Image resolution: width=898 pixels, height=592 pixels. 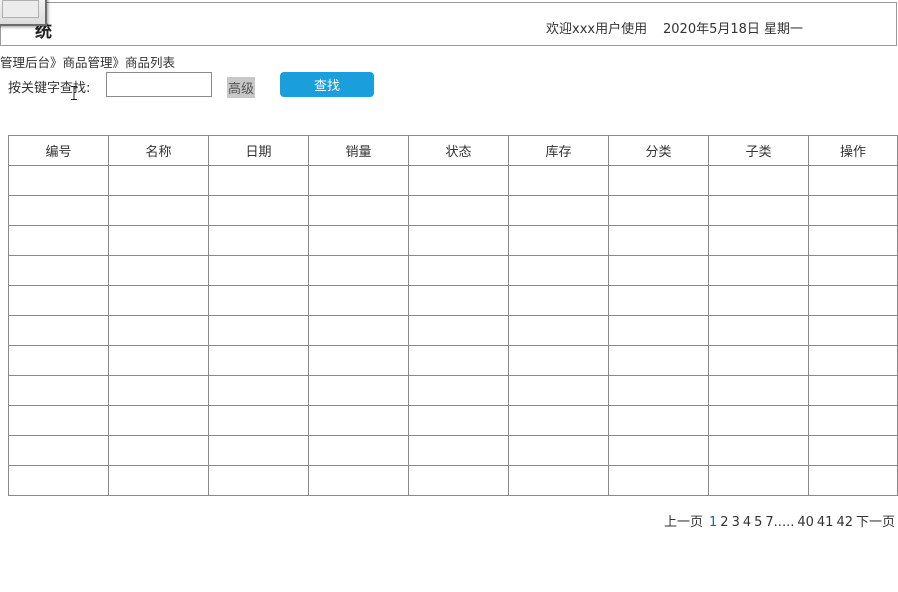 What do you see at coordinates (658, 150) in the screenshot?
I see `column-header: 分类` at bounding box center [658, 150].